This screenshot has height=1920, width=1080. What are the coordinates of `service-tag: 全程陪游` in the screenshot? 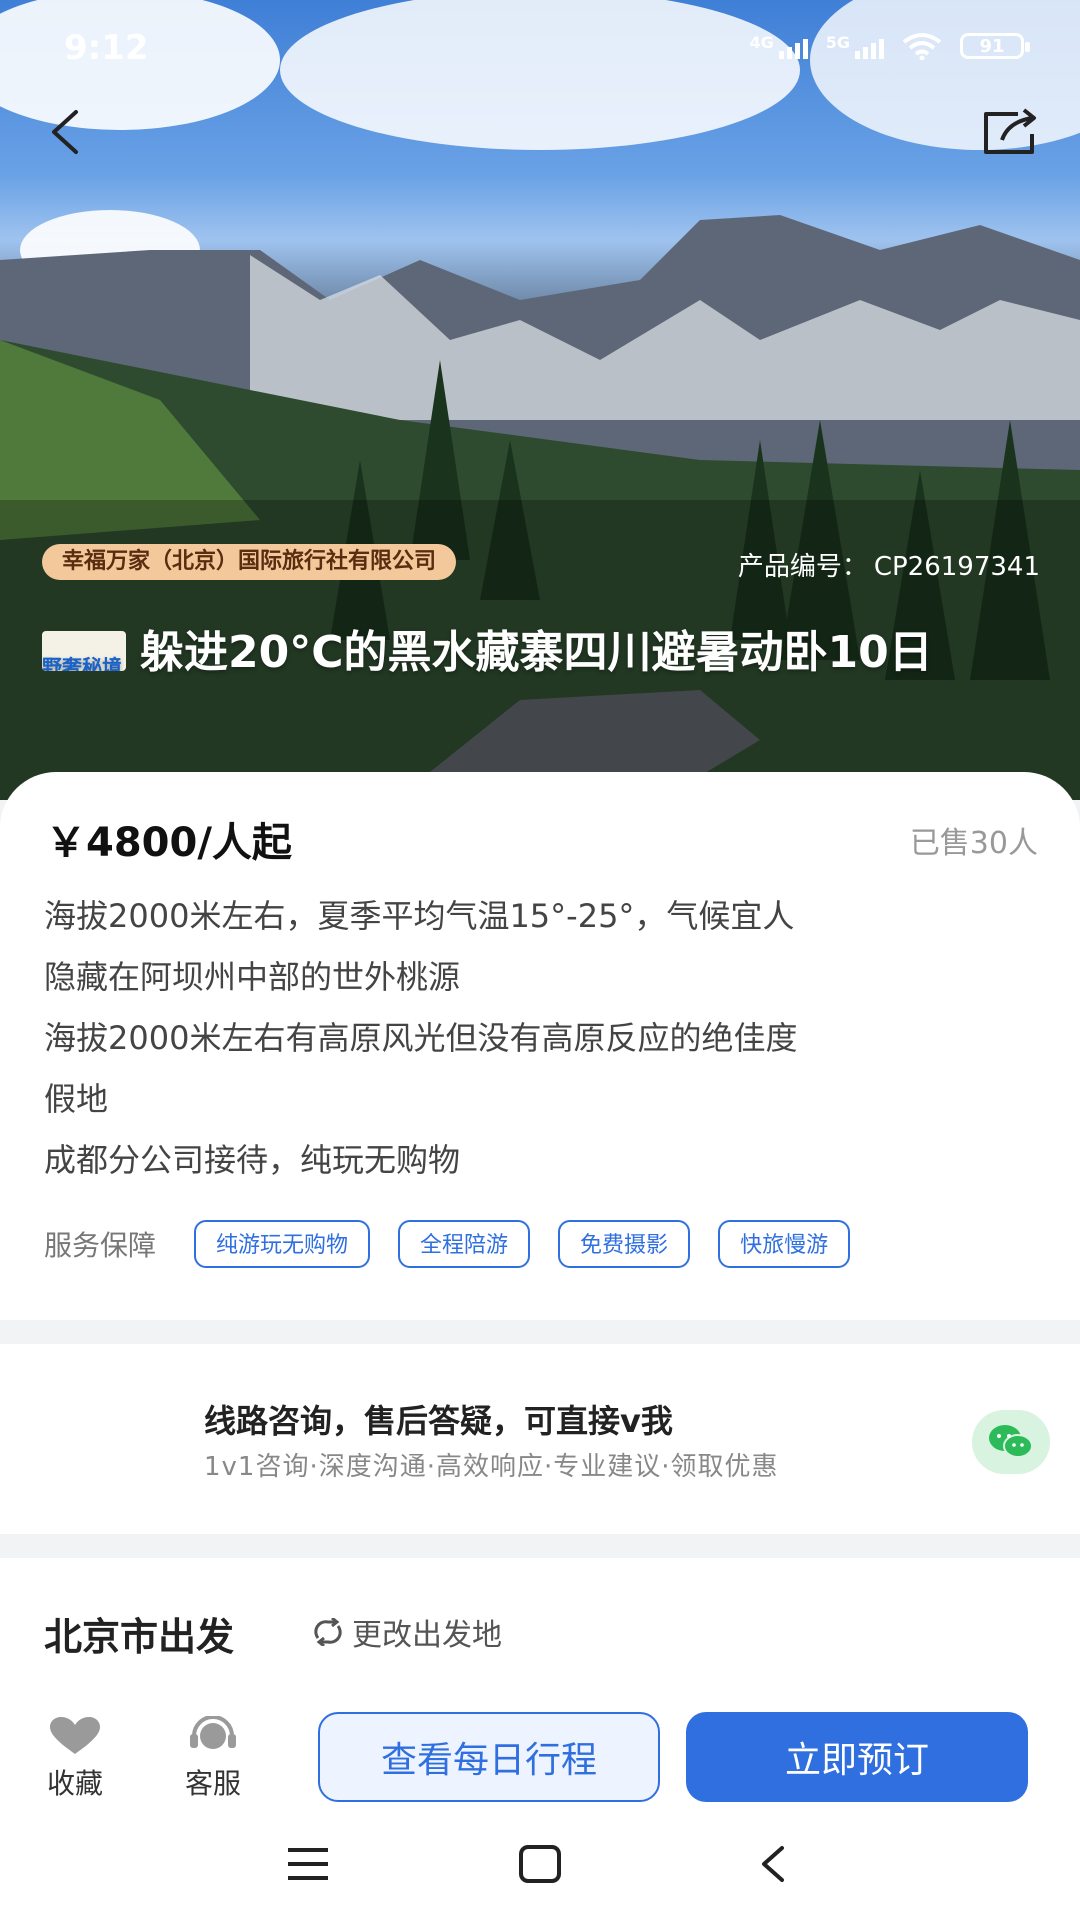 It's located at (464, 1244).